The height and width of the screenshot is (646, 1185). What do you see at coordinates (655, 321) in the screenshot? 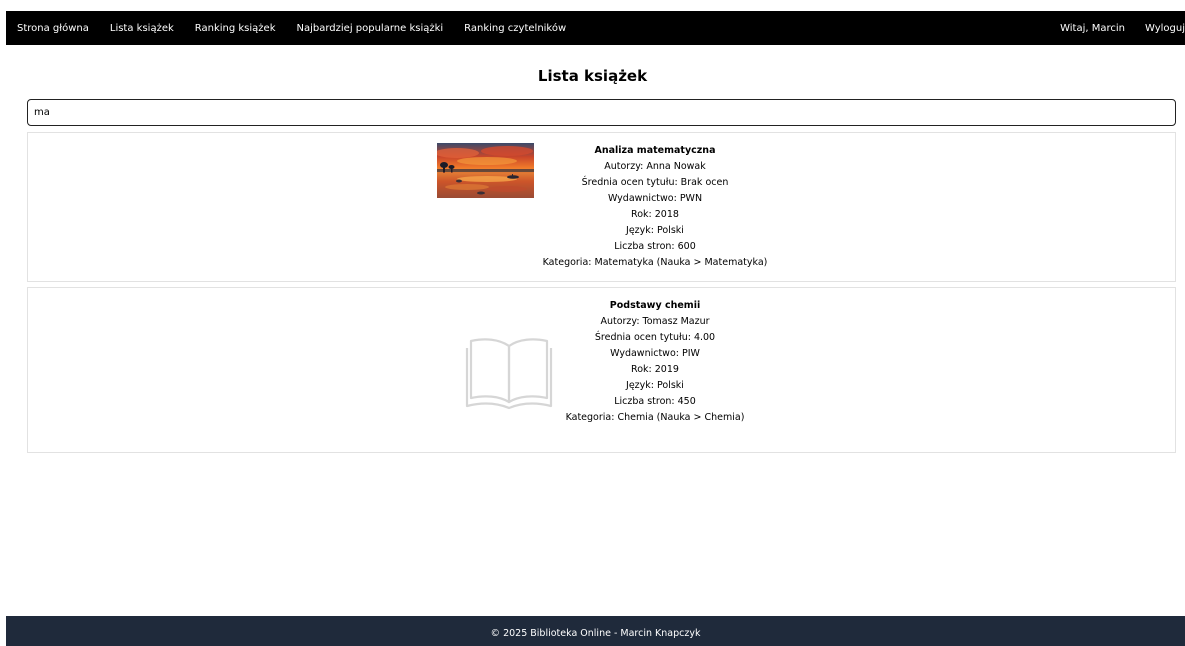
I see `book-authors: Autorzy: Tomasz Mazur` at bounding box center [655, 321].